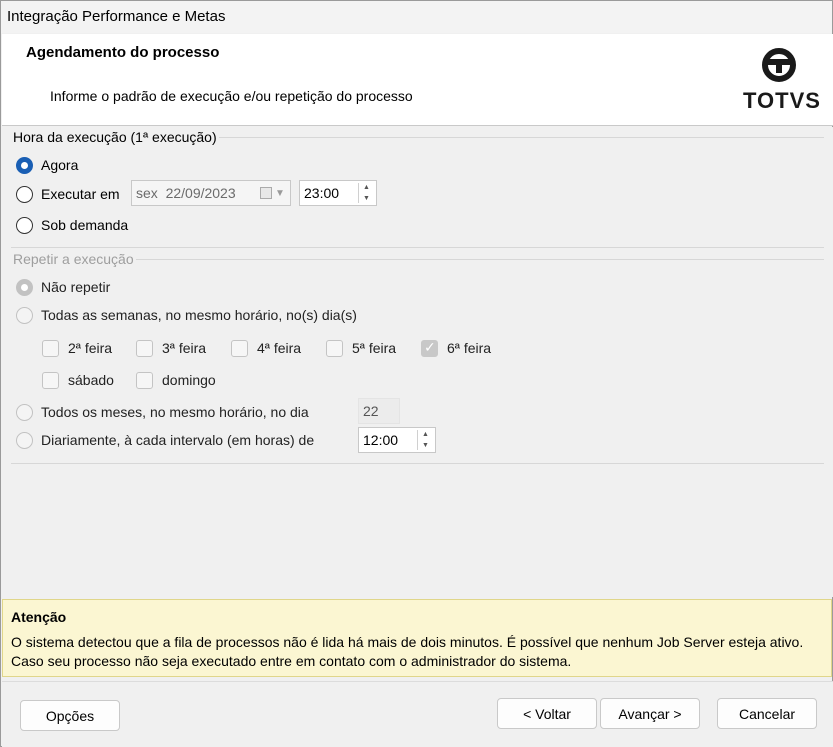  I want to click on radio-run-at: Executar em, so click(68, 194).